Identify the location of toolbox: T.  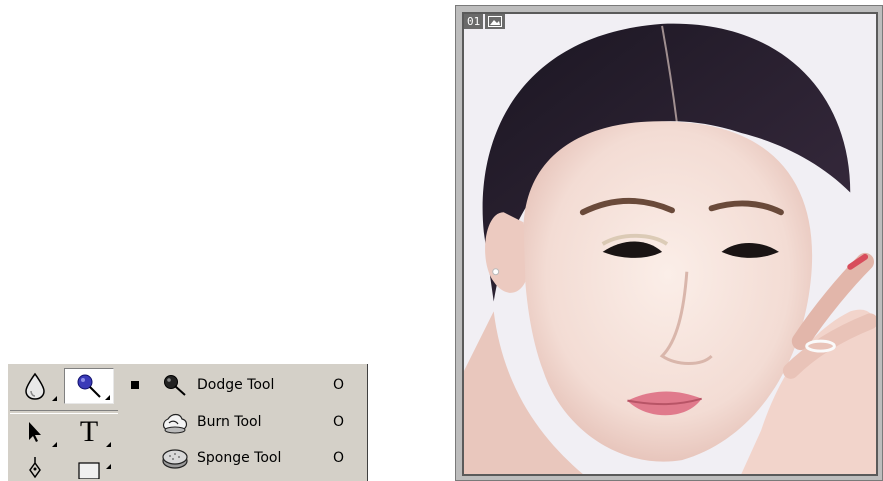
(65, 422).